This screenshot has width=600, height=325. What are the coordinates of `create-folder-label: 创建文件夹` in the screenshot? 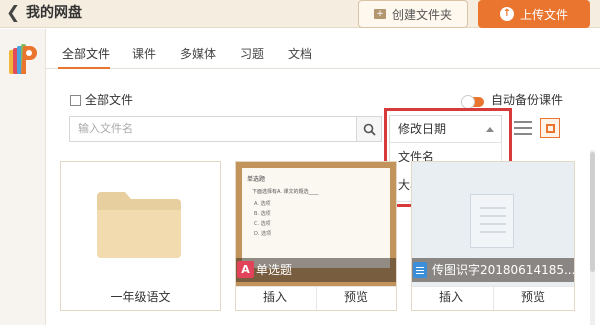 It's located at (421, 14).